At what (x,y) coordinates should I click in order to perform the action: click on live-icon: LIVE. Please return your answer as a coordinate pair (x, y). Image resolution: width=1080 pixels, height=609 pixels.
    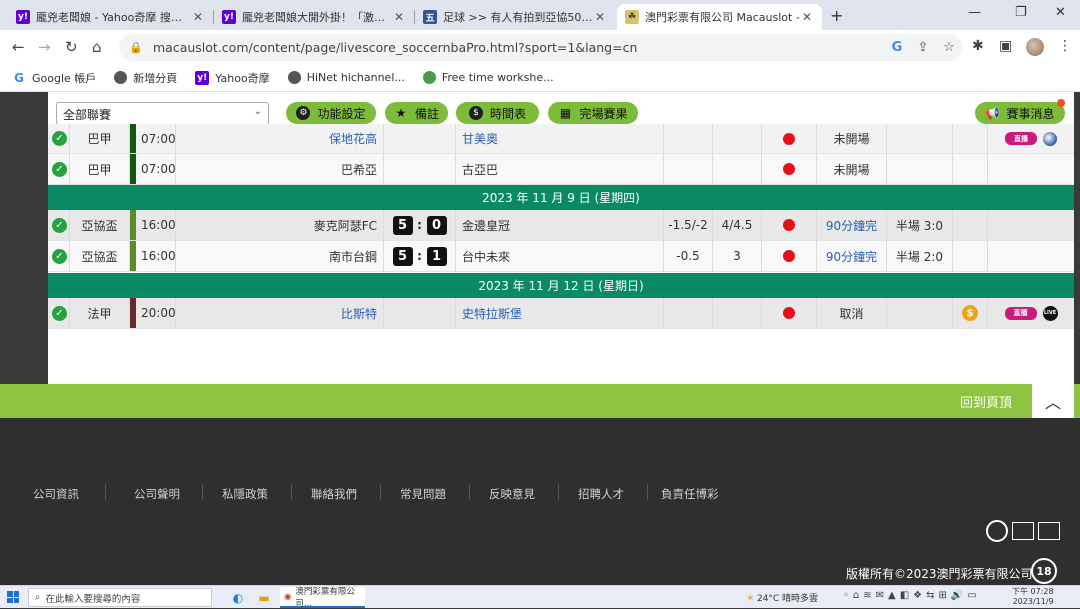
    Looking at the image, I should click on (1050, 313).